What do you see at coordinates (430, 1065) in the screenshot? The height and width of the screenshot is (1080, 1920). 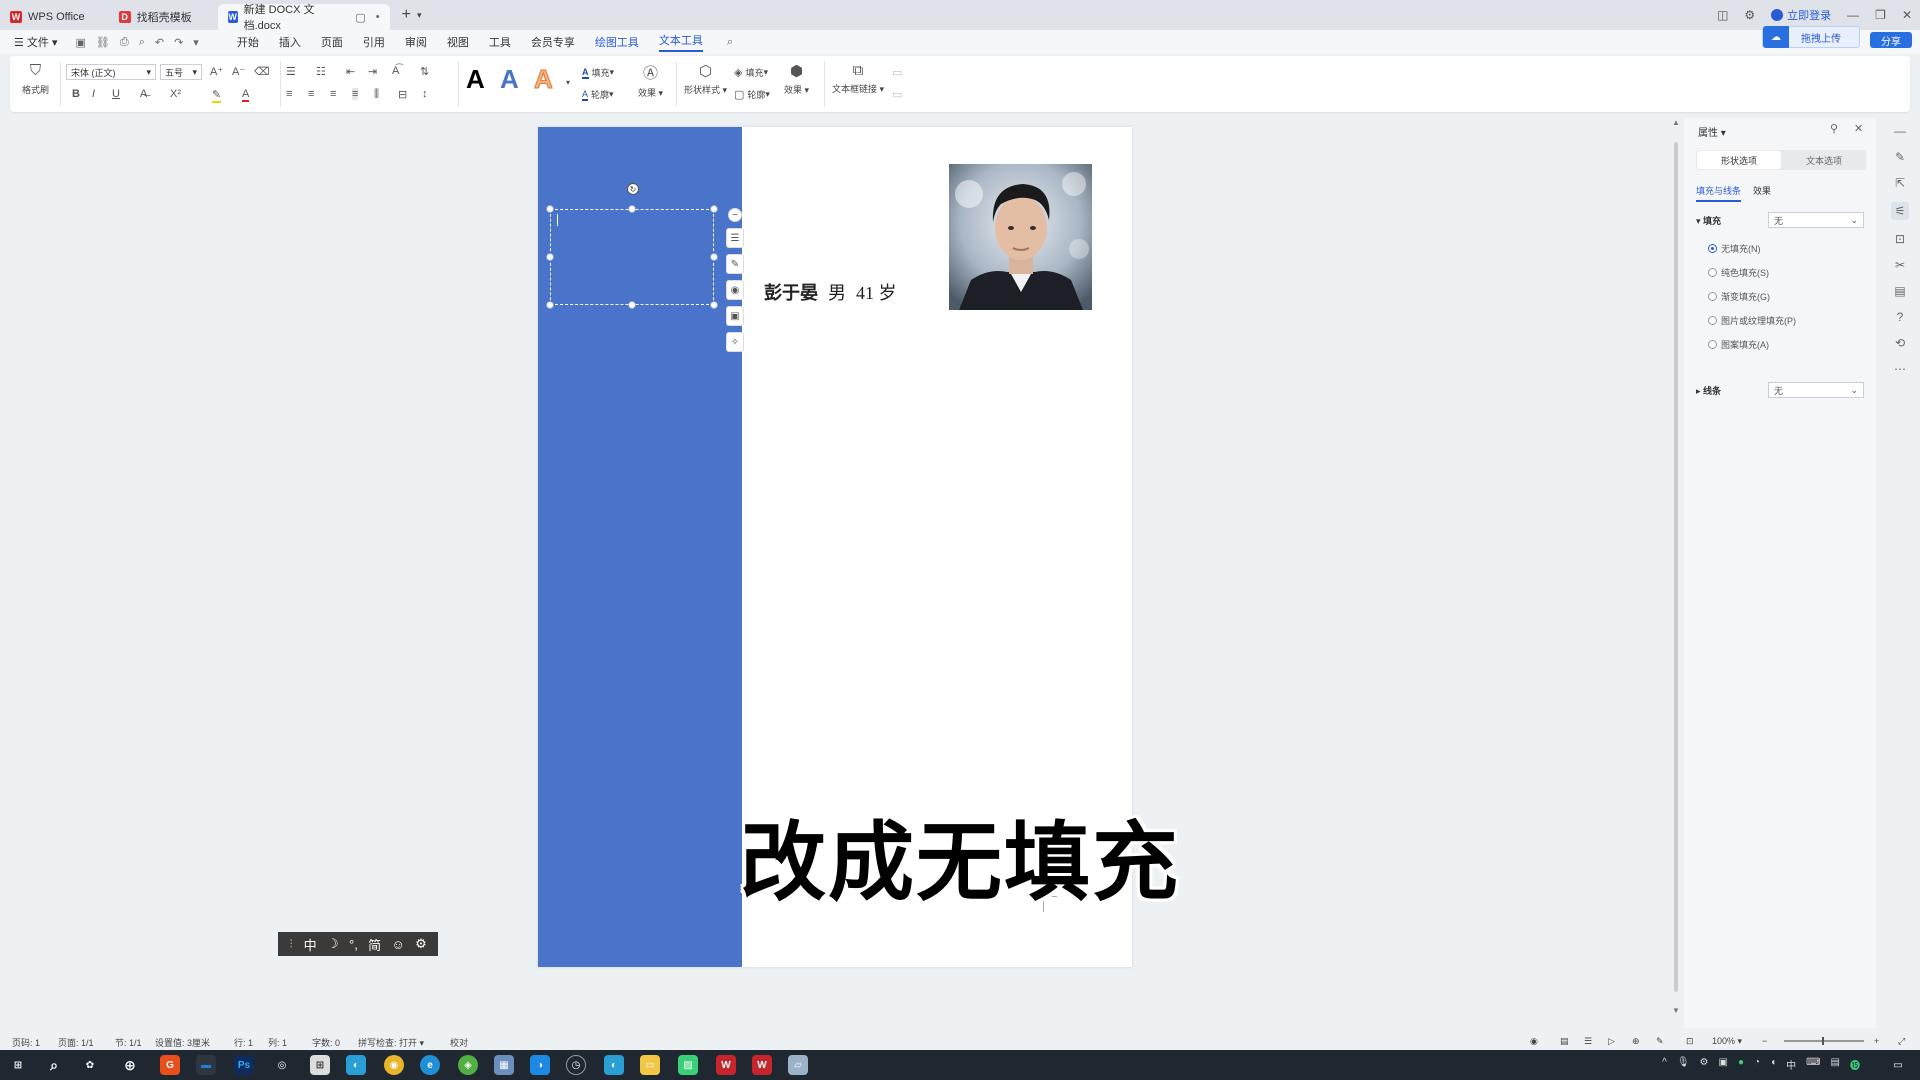 I see `edge-icon: e` at bounding box center [430, 1065].